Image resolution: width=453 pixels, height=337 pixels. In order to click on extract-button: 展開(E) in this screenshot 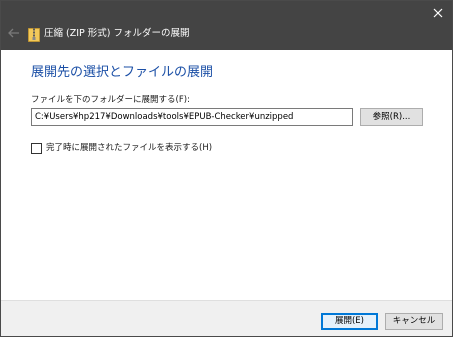, I will do `click(349, 321)`.